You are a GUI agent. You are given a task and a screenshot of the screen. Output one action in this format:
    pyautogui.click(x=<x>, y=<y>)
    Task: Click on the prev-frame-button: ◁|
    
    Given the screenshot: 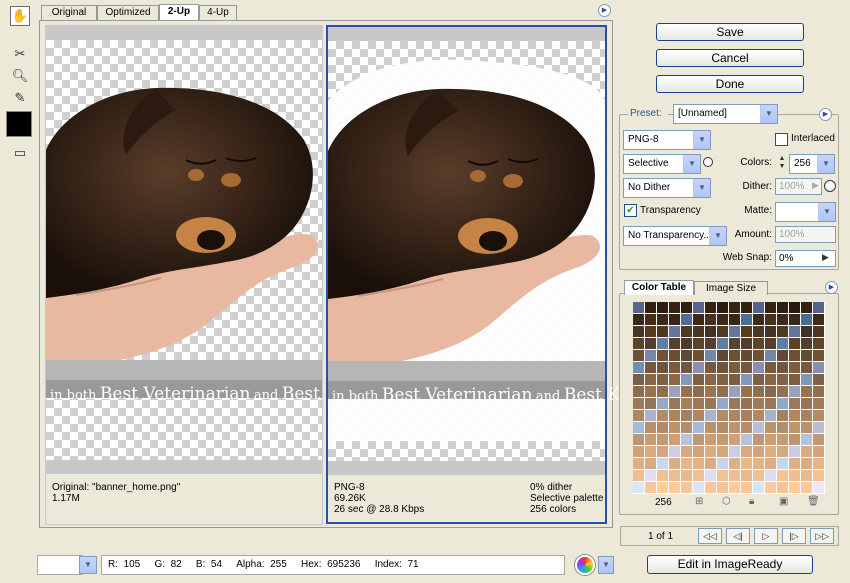 What is the action you would take?
    pyautogui.click(x=738, y=536)
    